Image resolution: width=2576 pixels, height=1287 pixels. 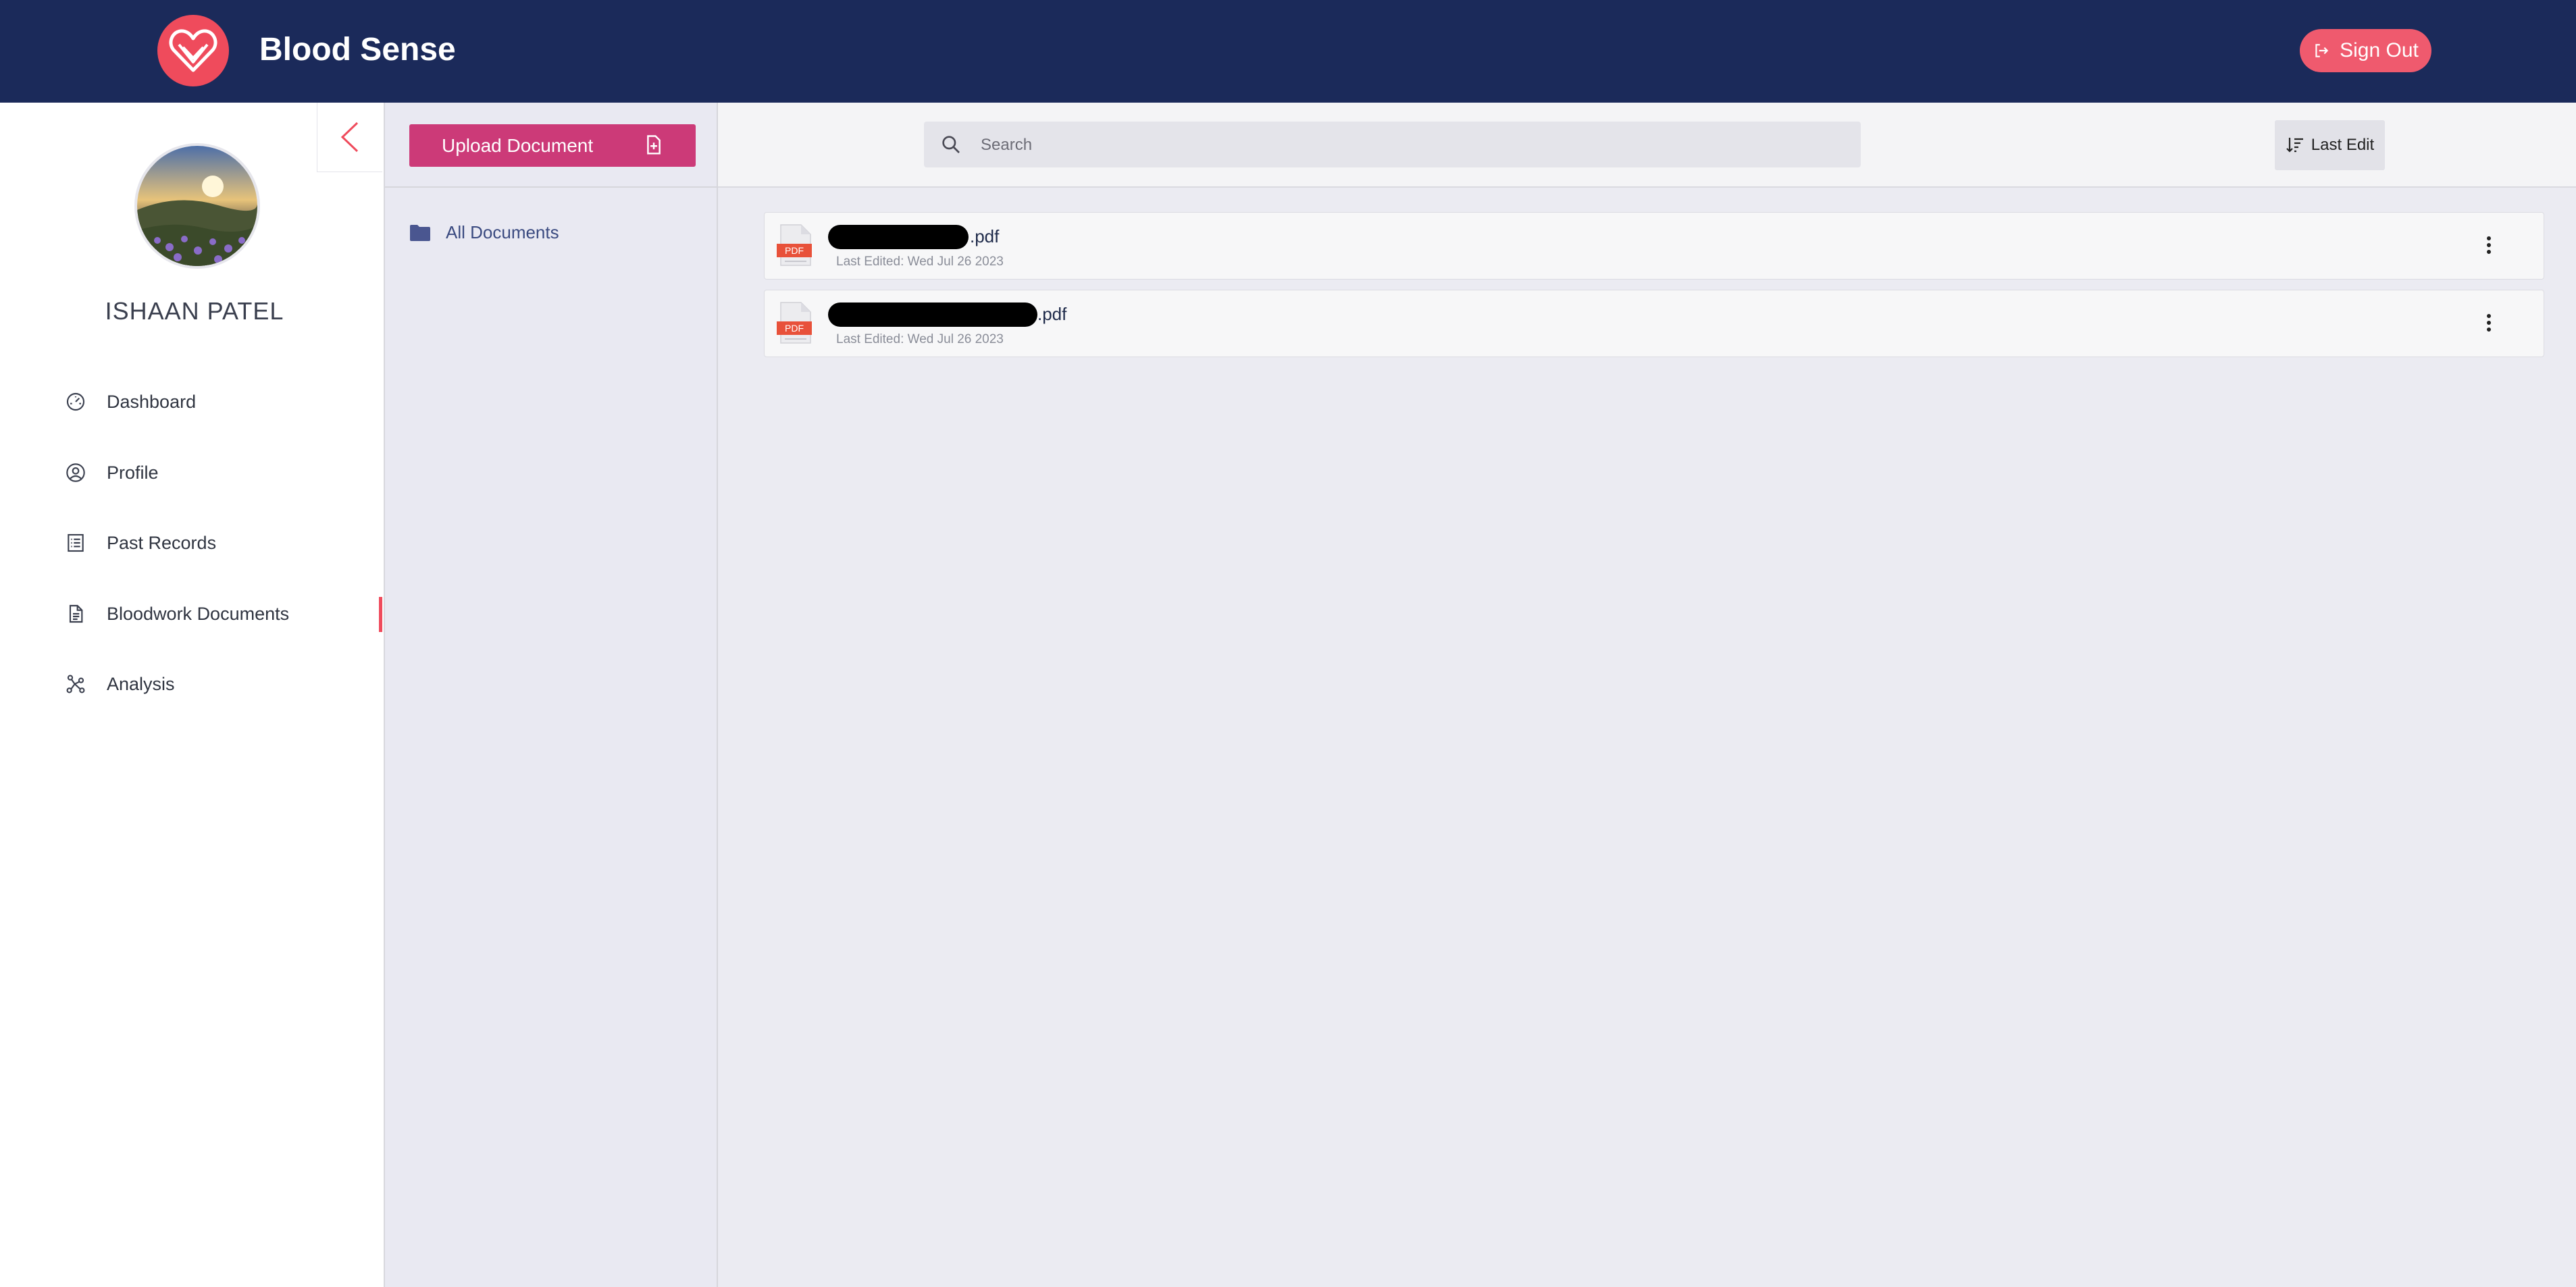 What do you see at coordinates (197, 206) in the screenshot?
I see `avatar` at bounding box center [197, 206].